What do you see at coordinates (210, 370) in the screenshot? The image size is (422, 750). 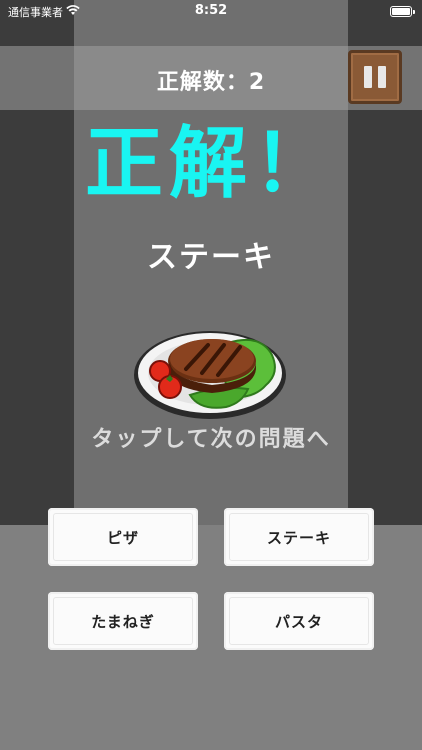 I see `steak-image` at bounding box center [210, 370].